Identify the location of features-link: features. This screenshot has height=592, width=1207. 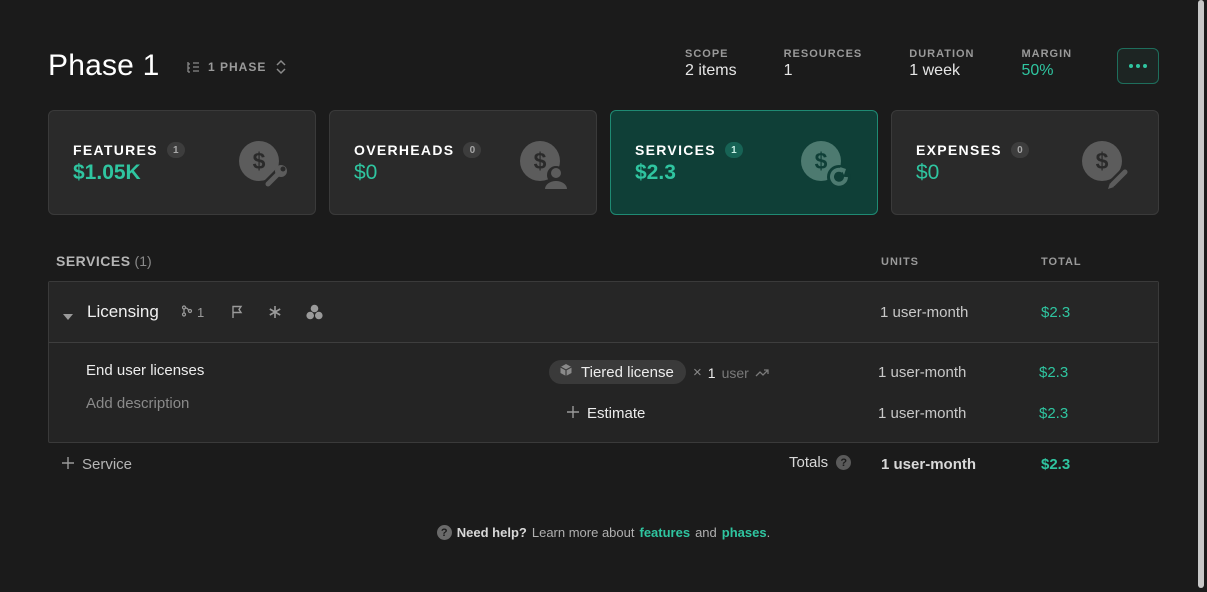
(664, 532).